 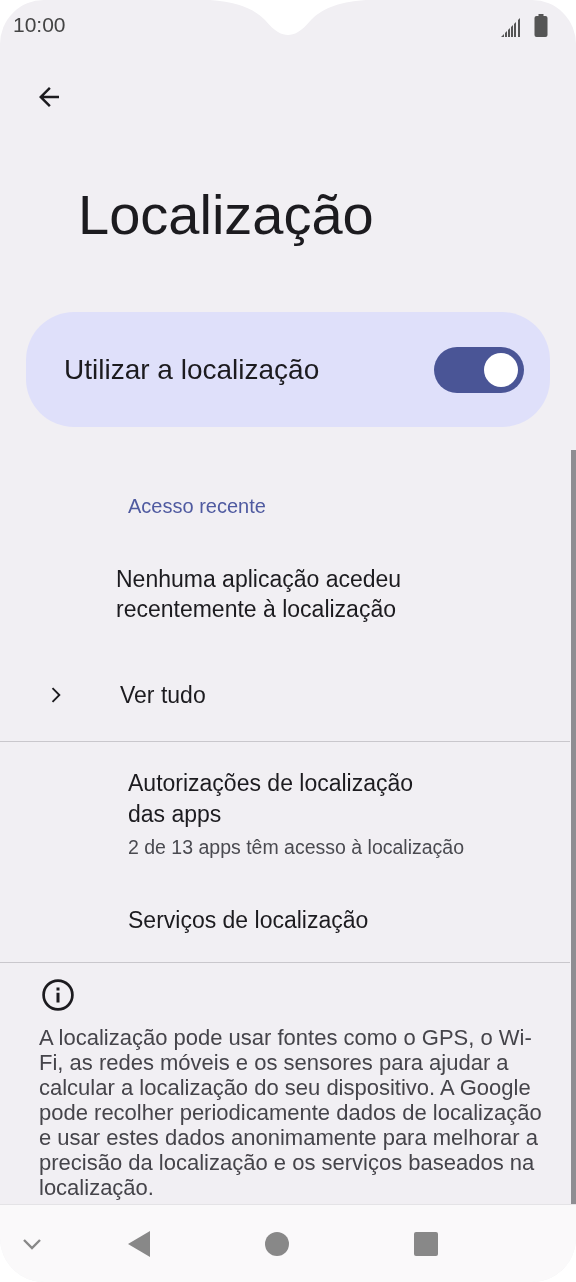 What do you see at coordinates (284, 695) in the screenshot?
I see `see-all-row: Ver tudo` at bounding box center [284, 695].